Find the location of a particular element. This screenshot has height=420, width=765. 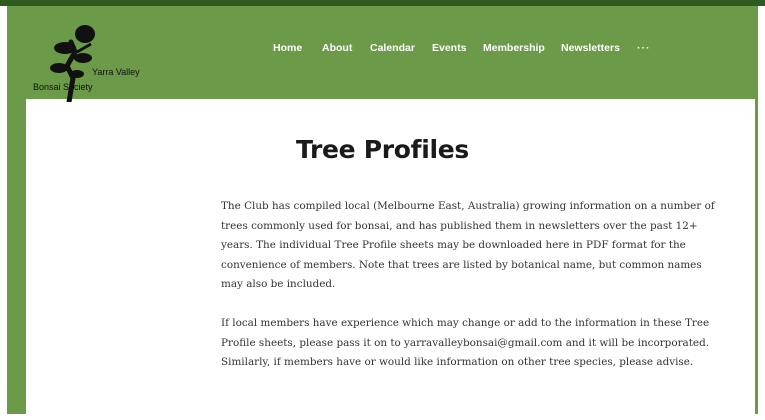

nav-item-newsletters: Newsletters is located at coordinates (590, 48).